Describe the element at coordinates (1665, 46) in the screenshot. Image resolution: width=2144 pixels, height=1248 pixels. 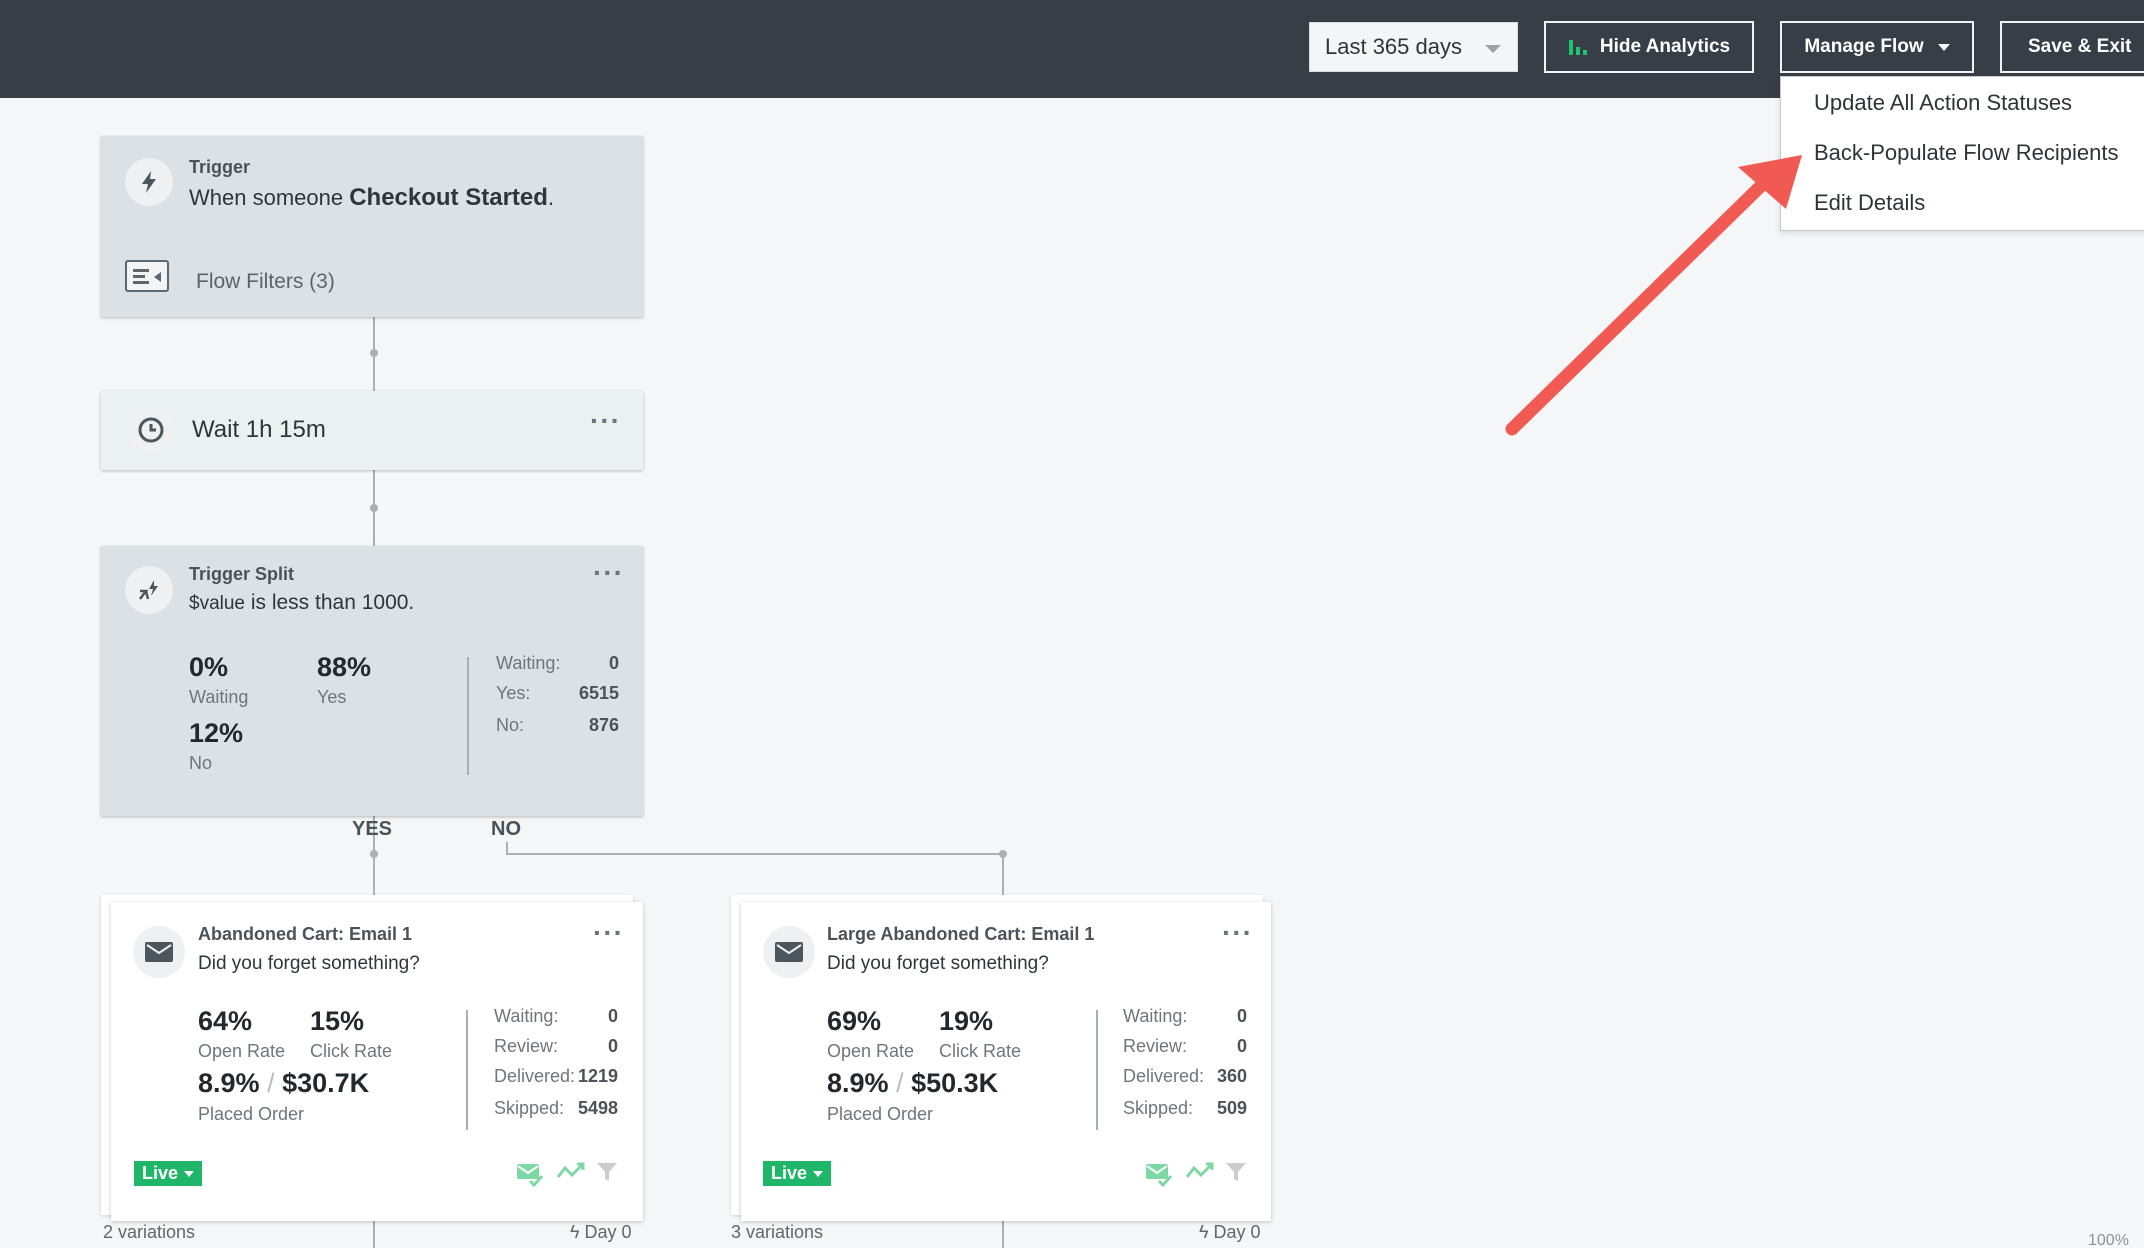
I see `hide-analytics-label: Hide Analytics` at that location.